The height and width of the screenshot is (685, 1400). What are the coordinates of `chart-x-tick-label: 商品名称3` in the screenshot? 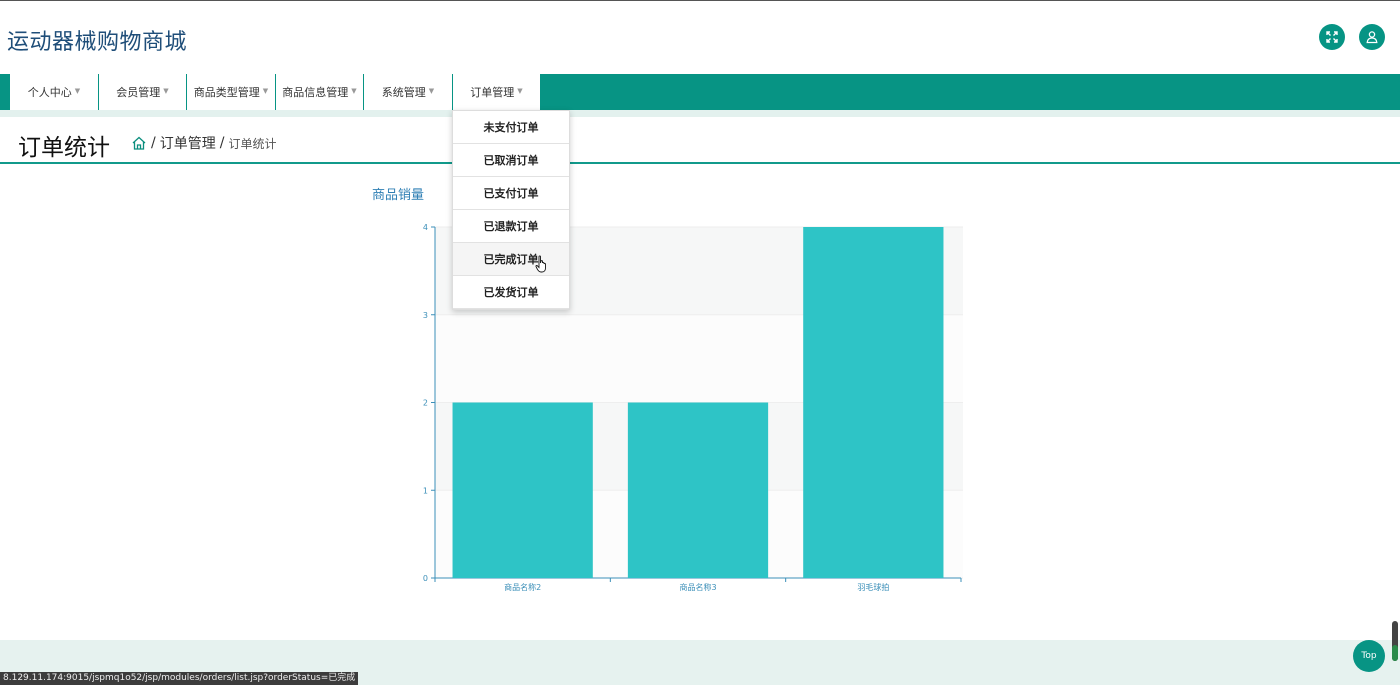 It's located at (697, 587).